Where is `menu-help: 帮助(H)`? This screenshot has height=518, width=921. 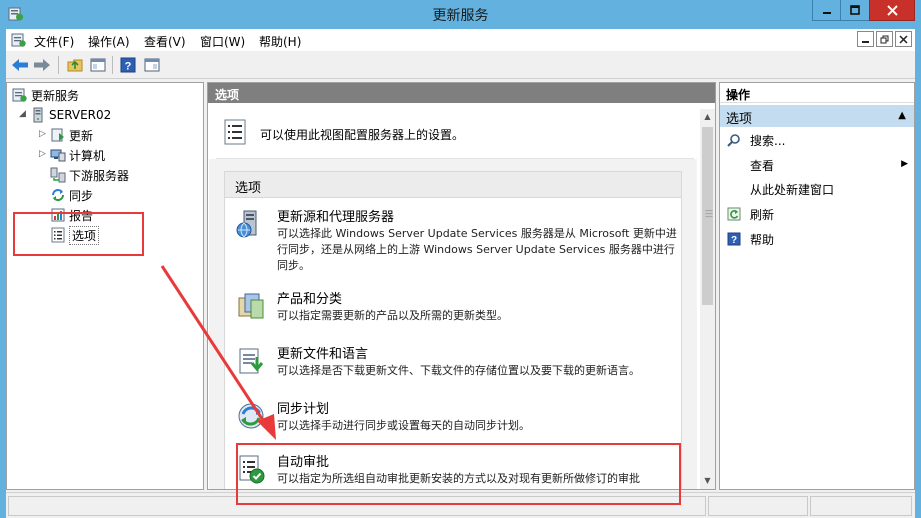 menu-help: 帮助(H) is located at coordinates (280, 41).